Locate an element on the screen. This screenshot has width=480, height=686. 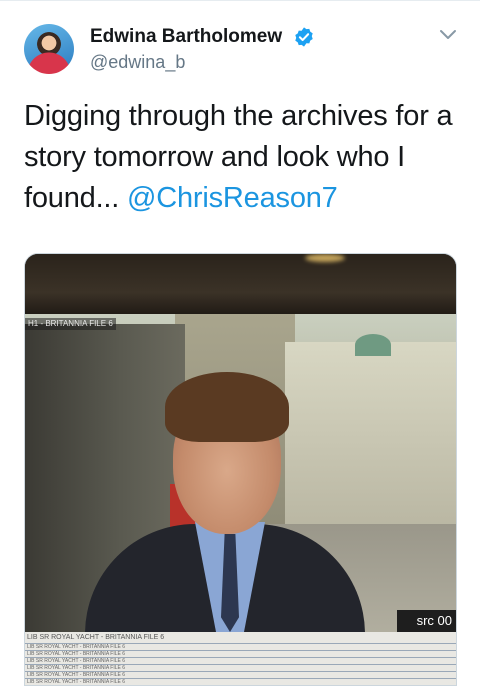
file-list-header: LIB SR ROYAL YACHT - BRITANNIA FILE 6 is located at coordinates (96, 637).